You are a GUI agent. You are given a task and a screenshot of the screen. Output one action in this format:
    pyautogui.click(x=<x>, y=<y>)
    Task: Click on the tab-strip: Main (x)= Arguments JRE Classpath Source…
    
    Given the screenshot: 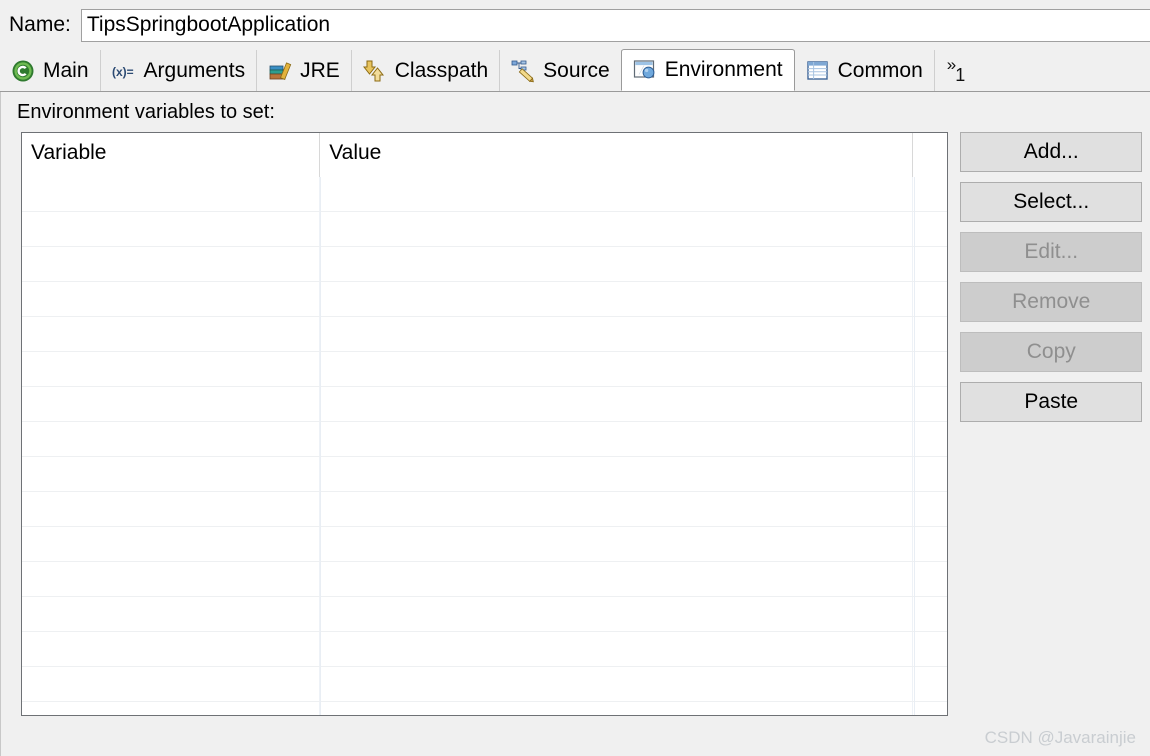 What is the action you would take?
    pyautogui.click(x=575, y=70)
    